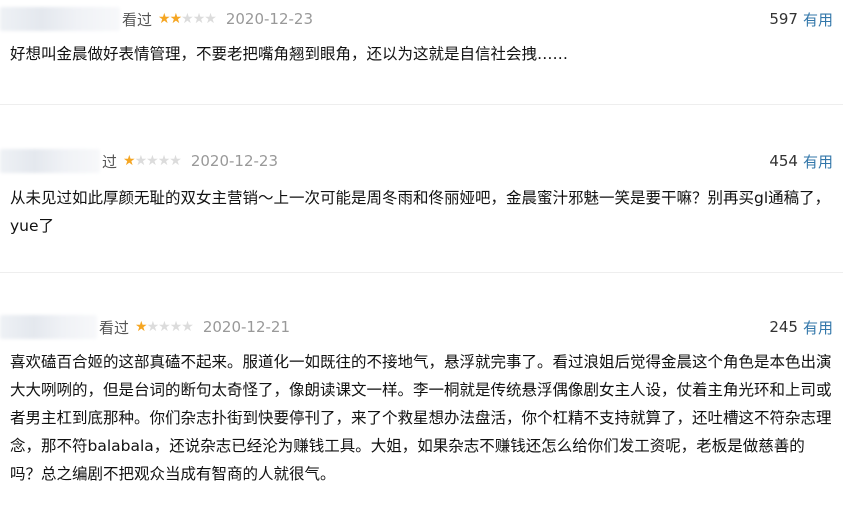  I want to click on vote-area: 597 有用, so click(801, 19).